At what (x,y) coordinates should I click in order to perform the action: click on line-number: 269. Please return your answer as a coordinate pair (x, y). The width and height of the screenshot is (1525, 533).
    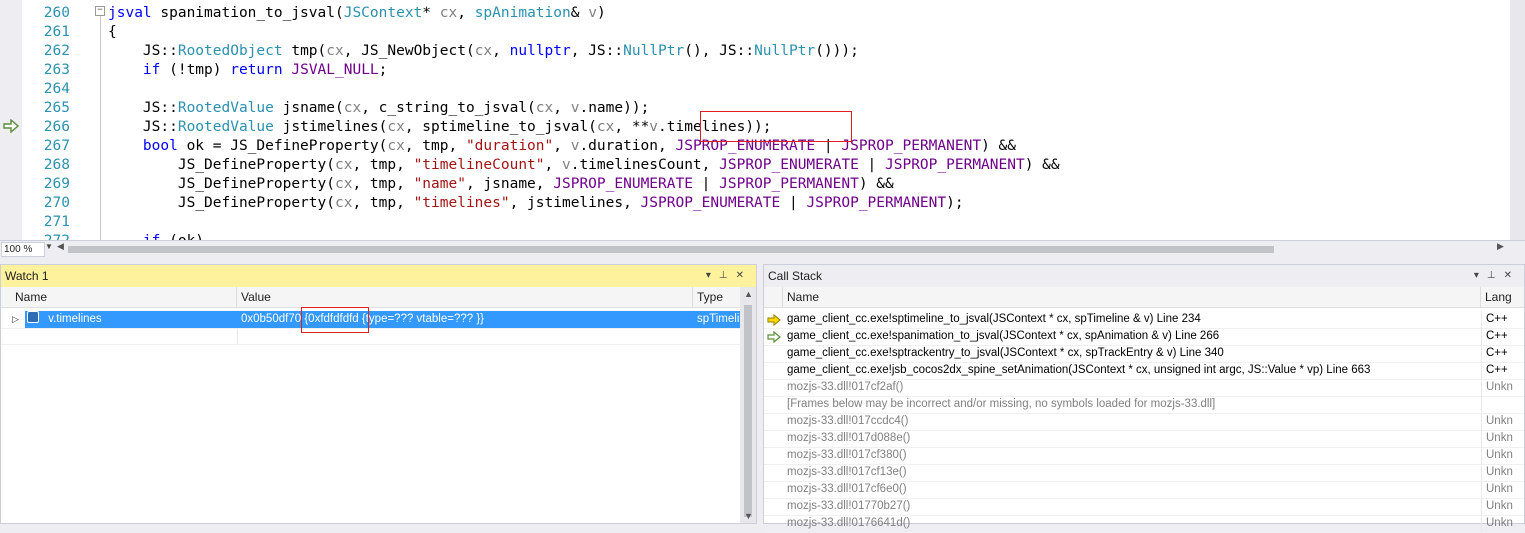
    Looking at the image, I should click on (56, 184).